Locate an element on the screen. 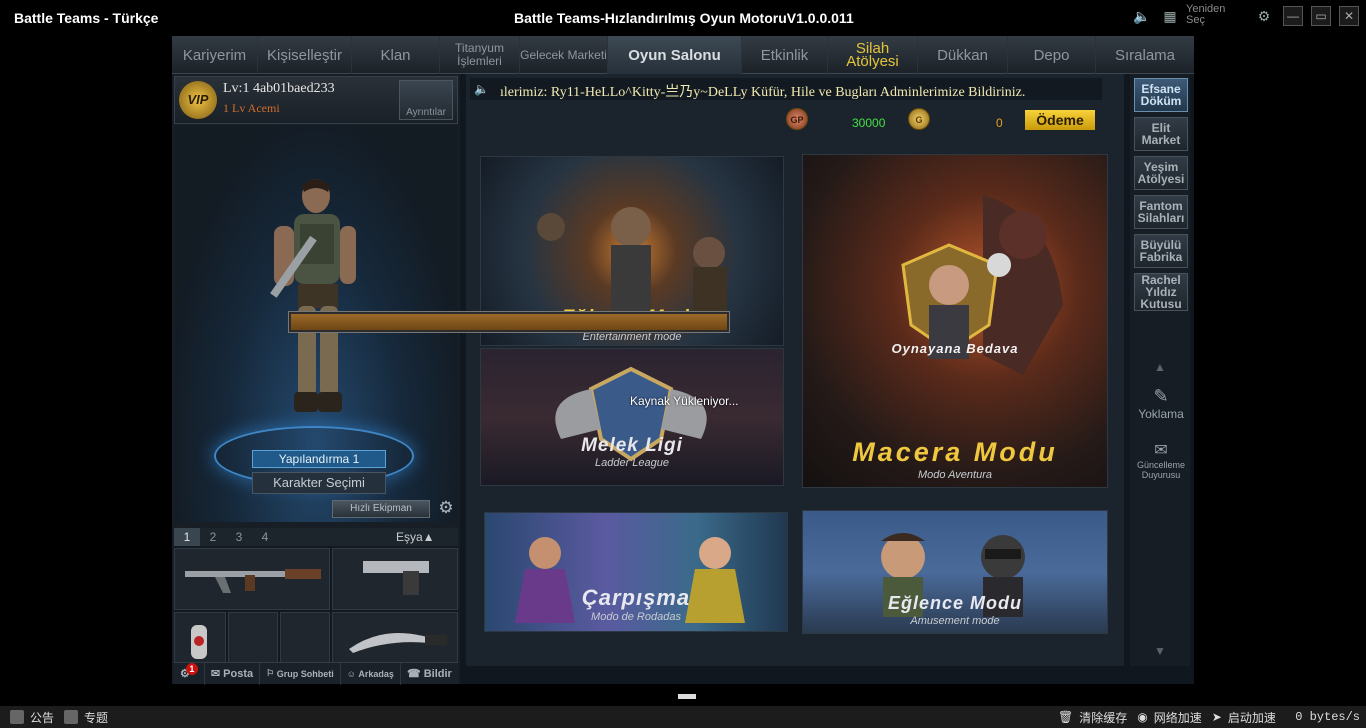  close-button: ✕ is located at coordinates (1349, 16).